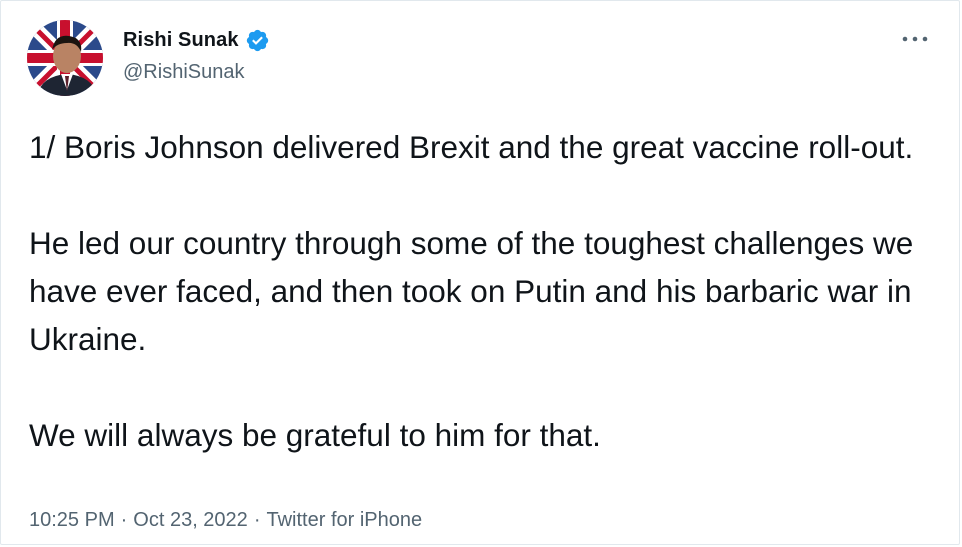 This screenshot has height=547, width=962. What do you see at coordinates (257, 40) in the screenshot?
I see `verified-badge-icon` at bounding box center [257, 40].